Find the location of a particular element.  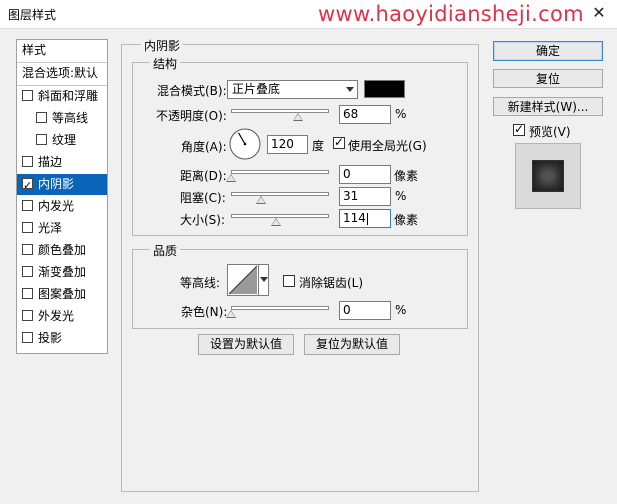

opacity-label: 不透明度(O): is located at coordinates (191, 116).